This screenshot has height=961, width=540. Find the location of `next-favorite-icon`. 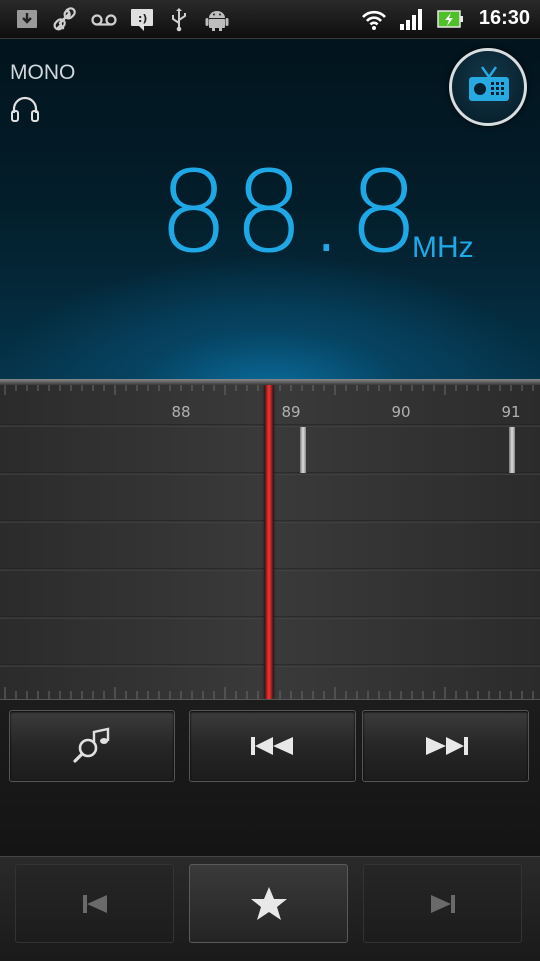

next-favorite-icon is located at coordinates (442, 903).